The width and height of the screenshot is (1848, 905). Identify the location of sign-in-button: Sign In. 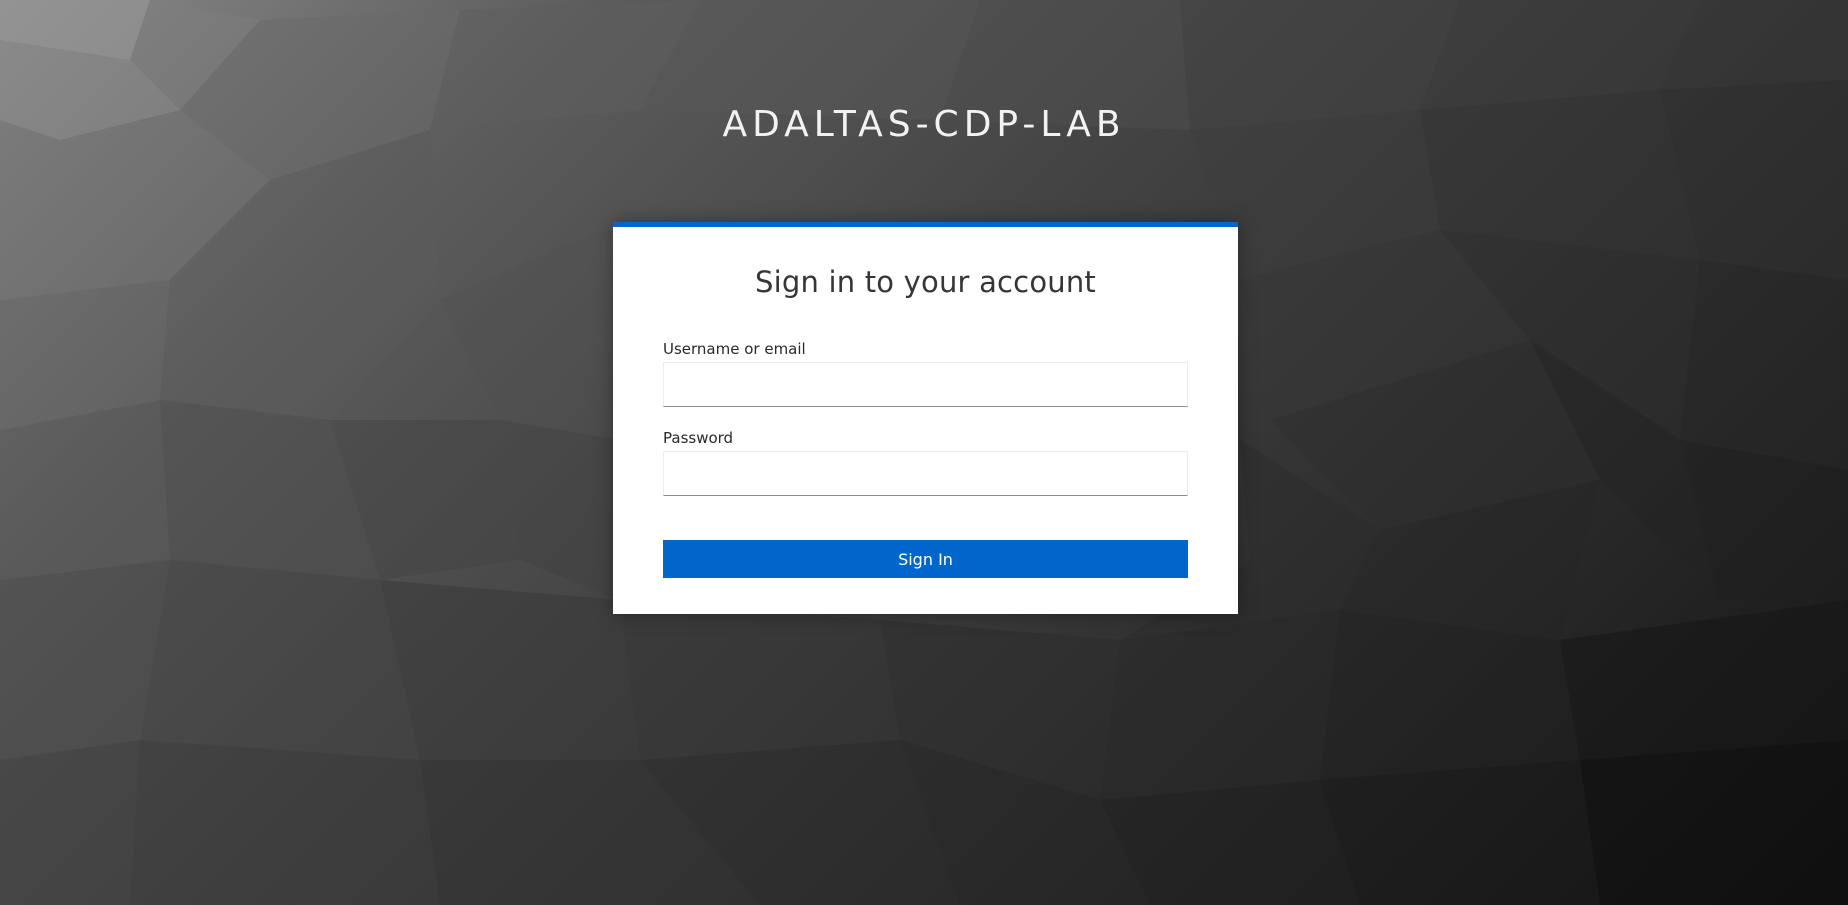
(925, 559).